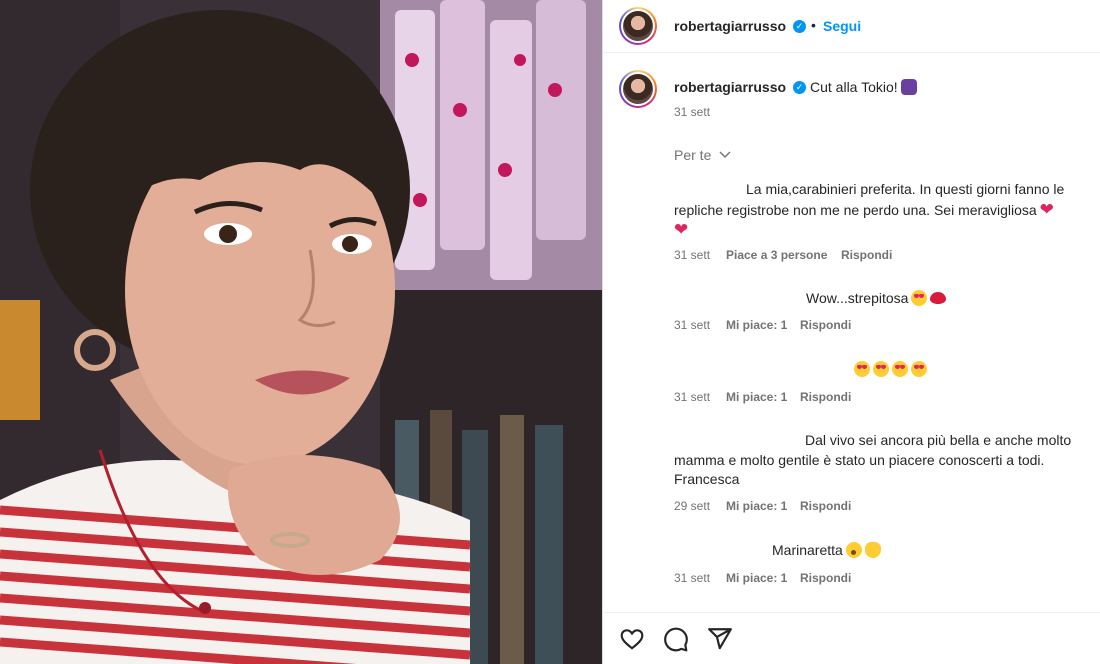  What do you see at coordinates (851, 638) in the screenshot?
I see `post-action-bar` at bounding box center [851, 638].